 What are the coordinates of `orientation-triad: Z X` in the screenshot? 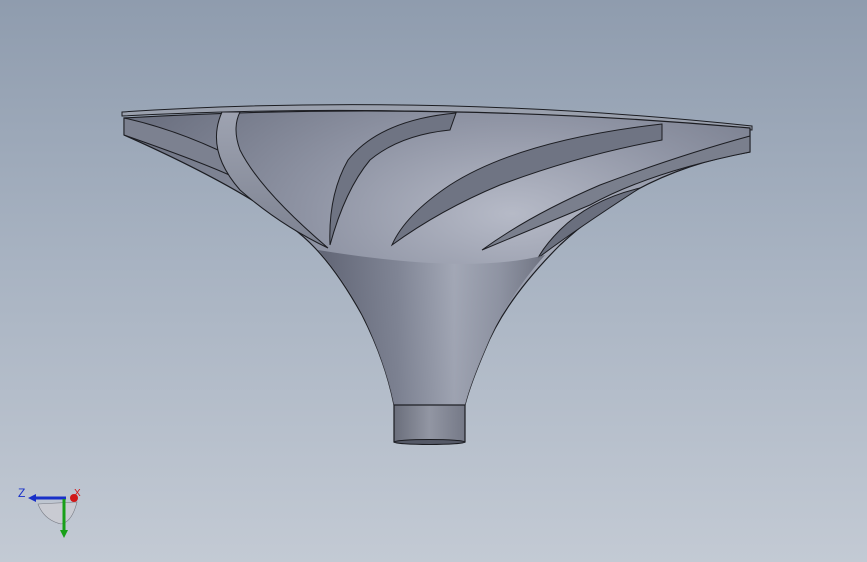 It's located at (49, 513).